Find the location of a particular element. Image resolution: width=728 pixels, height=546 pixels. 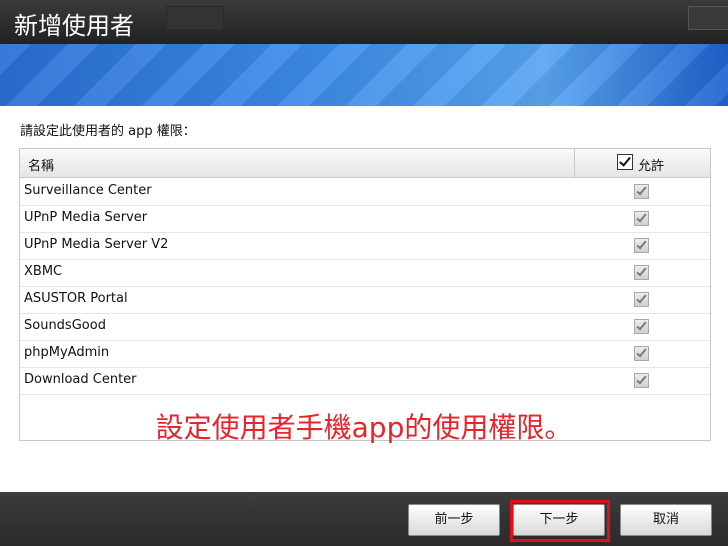

table-row: UPnP Media Server is located at coordinates (365, 219).